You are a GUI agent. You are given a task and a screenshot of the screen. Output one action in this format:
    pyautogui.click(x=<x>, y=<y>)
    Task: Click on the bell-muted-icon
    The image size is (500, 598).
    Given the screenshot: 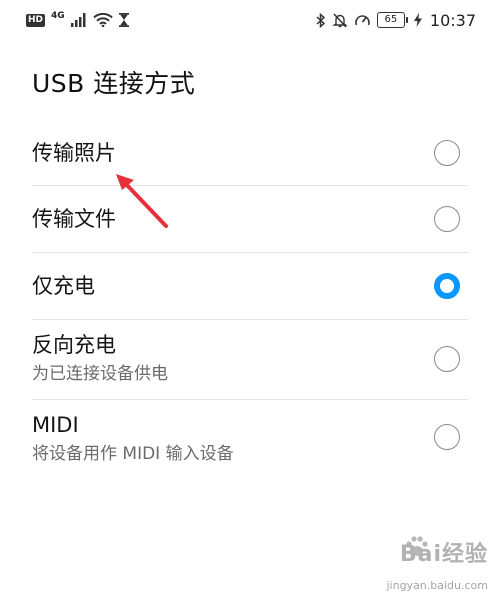 What is the action you would take?
    pyautogui.click(x=340, y=20)
    